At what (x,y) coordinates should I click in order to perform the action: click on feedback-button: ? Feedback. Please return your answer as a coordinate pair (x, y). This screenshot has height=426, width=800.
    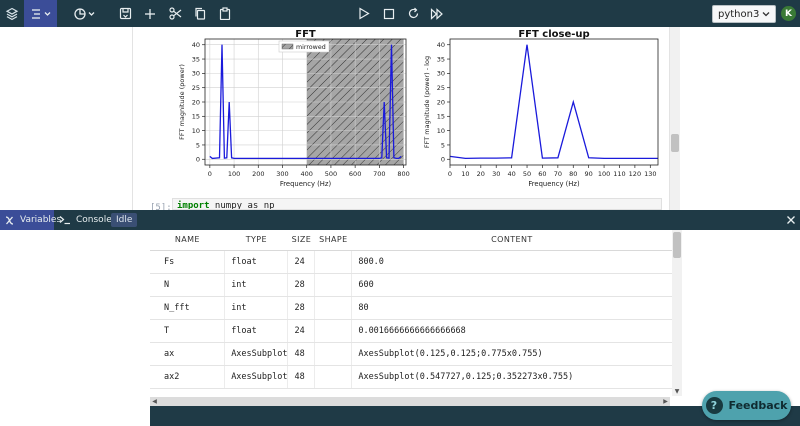
    Looking at the image, I should click on (746, 405).